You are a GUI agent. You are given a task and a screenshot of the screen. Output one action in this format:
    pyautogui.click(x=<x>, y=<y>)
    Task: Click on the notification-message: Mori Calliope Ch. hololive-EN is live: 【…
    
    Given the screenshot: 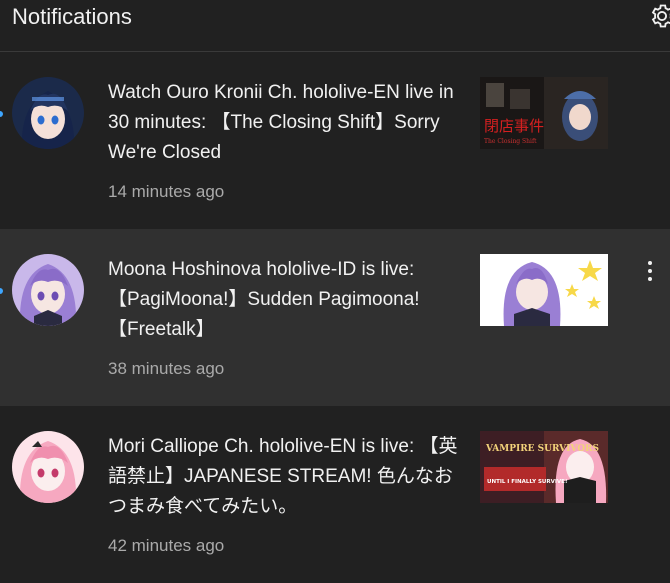 What is the action you would take?
    pyautogui.click(x=283, y=476)
    